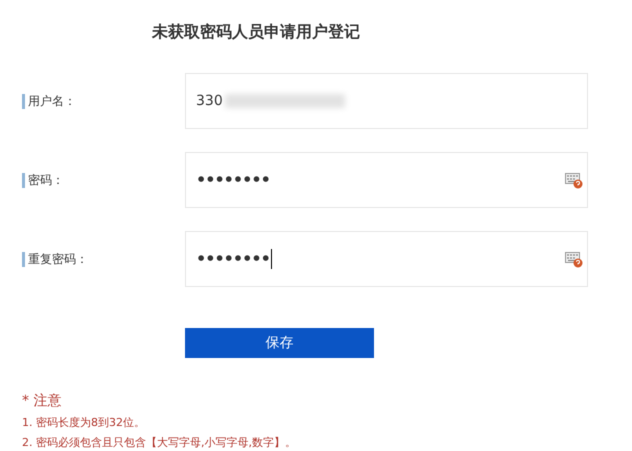 The height and width of the screenshot is (451, 632). What do you see at coordinates (42, 401) in the screenshot?
I see `notice-heading: * 注意` at bounding box center [42, 401].